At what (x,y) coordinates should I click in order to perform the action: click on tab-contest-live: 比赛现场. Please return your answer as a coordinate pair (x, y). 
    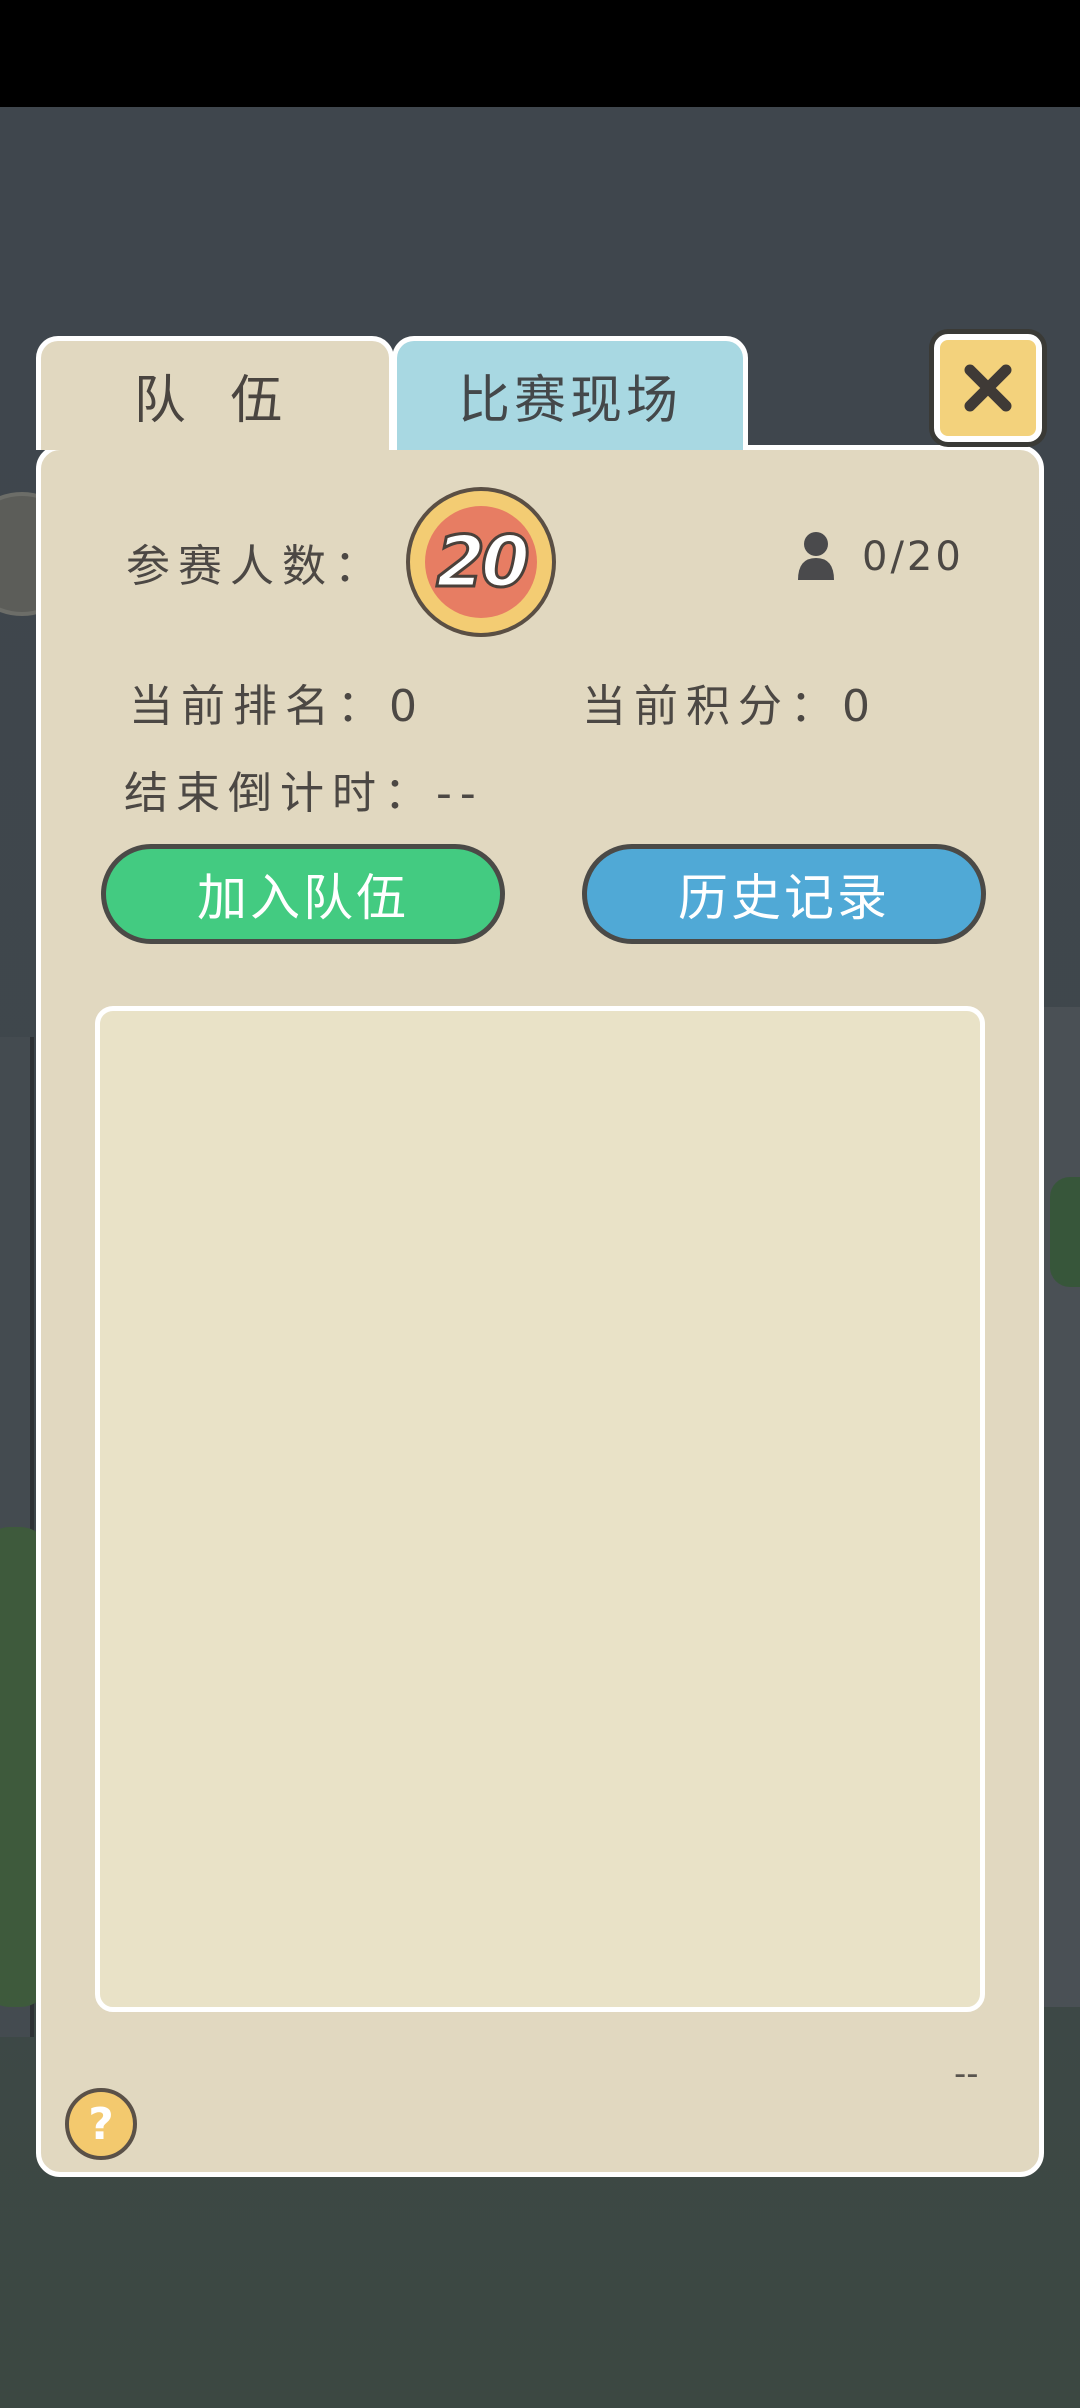
    Looking at the image, I should click on (570, 393).